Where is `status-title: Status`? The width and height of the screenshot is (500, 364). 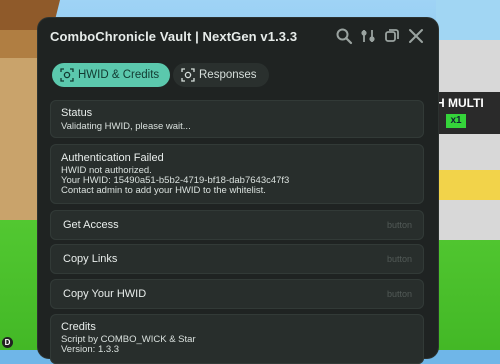
status-title: Status is located at coordinates (77, 113).